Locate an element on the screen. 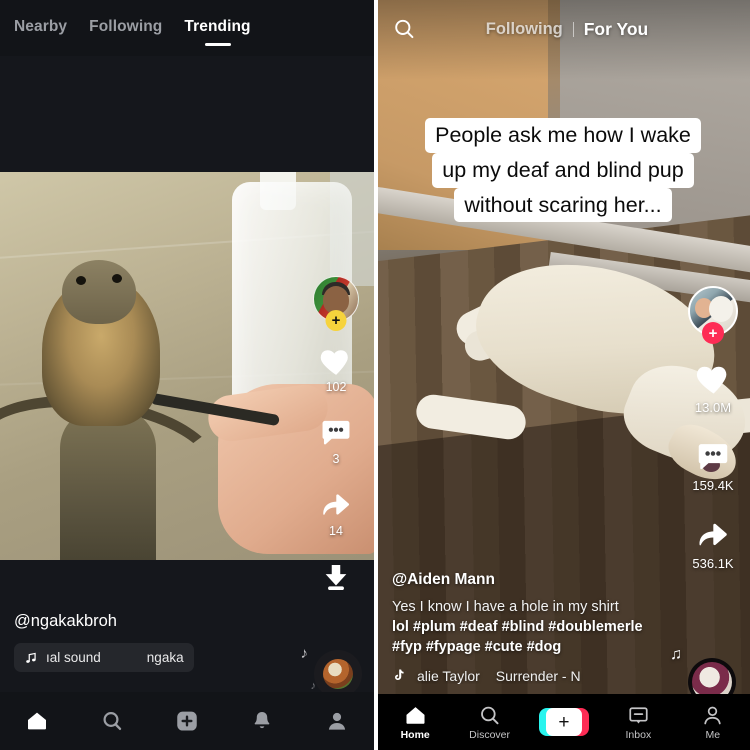 The image size is (750, 750). left-caption-block: @ngakakbroh ıal sound ngaka is located at coordinates (164, 642).